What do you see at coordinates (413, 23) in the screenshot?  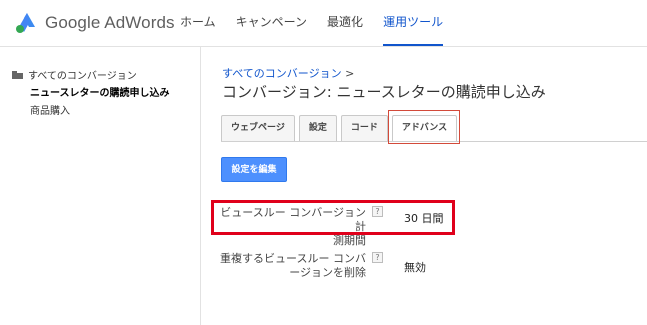 I see `nav-tools: 運用ツール` at bounding box center [413, 23].